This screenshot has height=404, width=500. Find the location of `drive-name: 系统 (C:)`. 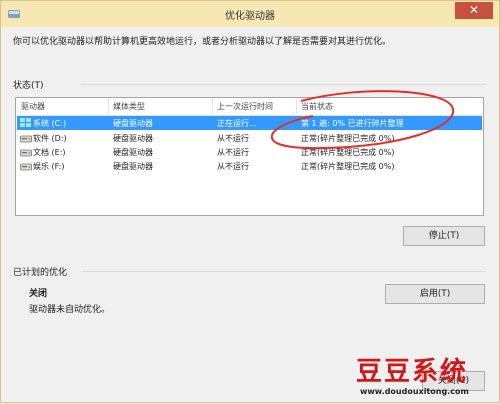

drive-name: 系统 (C:) is located at coordinates (50, 123).